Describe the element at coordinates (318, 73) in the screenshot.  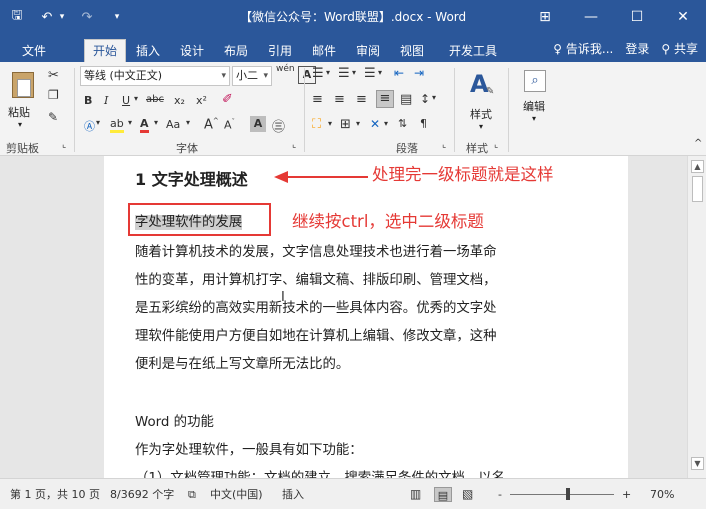
I see `bullets-icon: ☰` at that location.